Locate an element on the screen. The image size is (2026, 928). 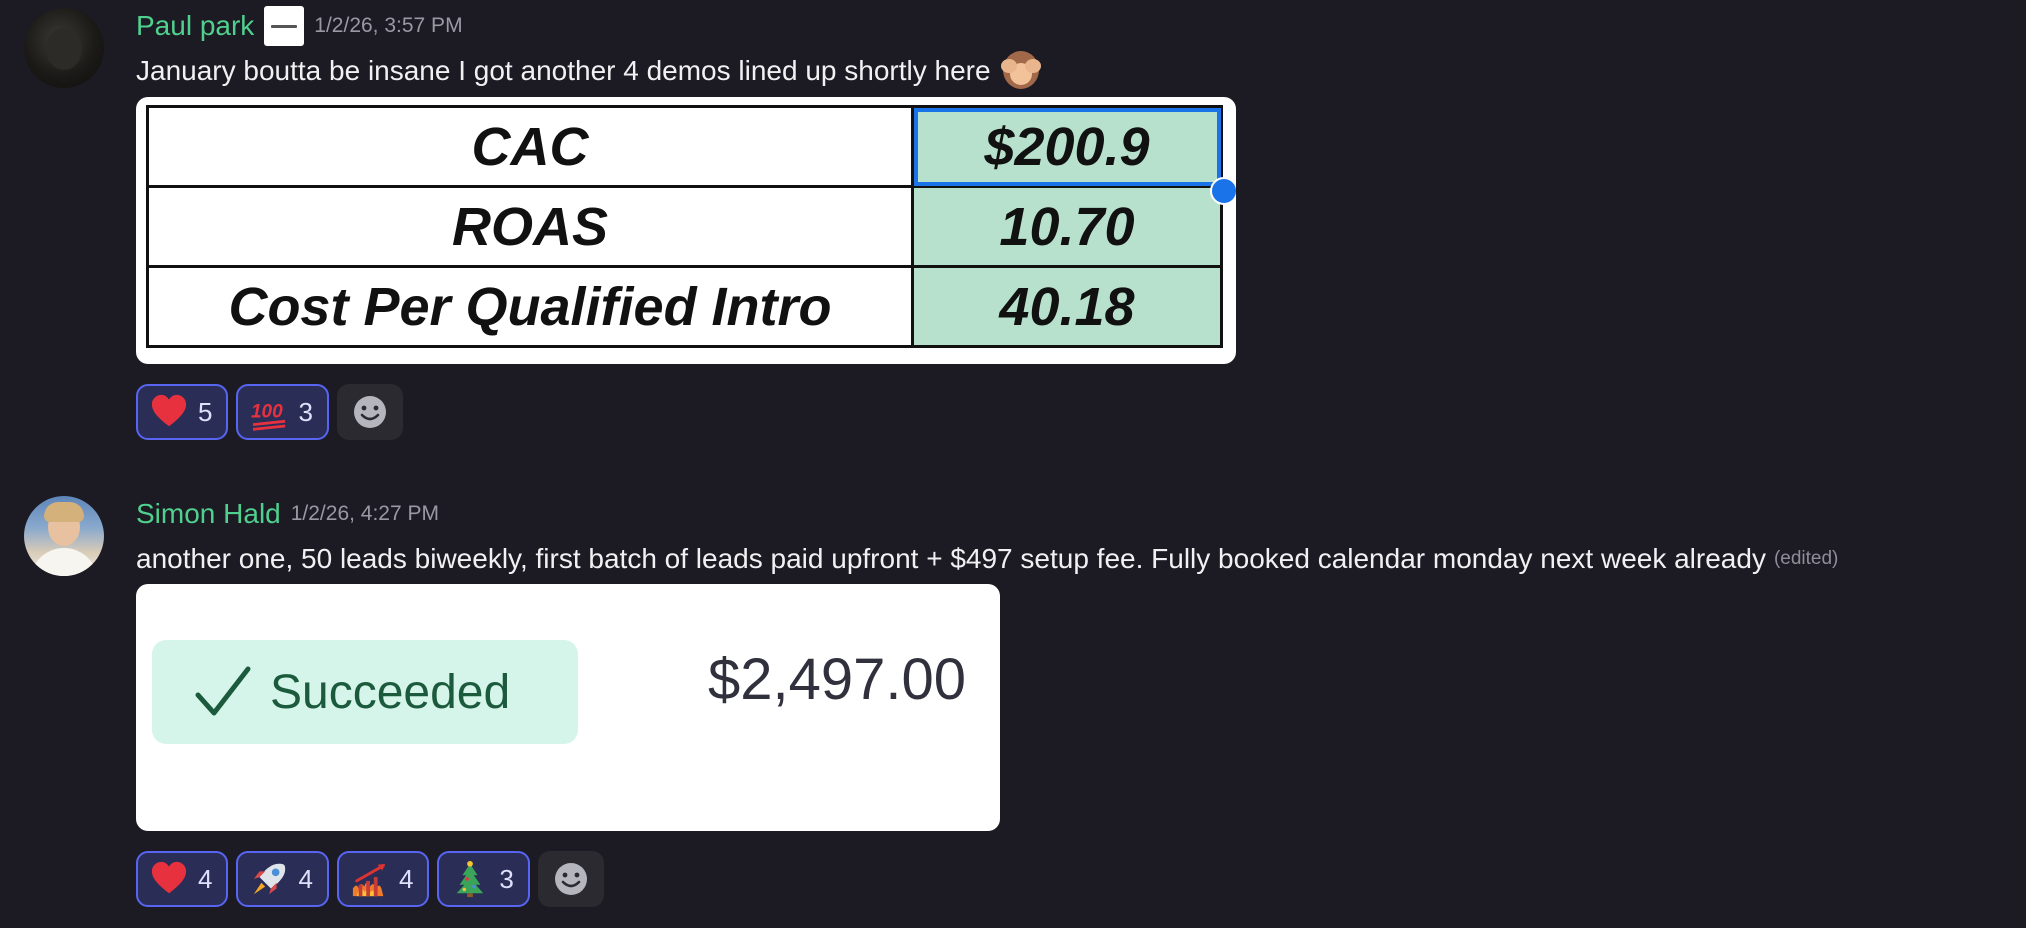
reaction-bar: 4 4 4 3 is located at coordinates (370, 879).